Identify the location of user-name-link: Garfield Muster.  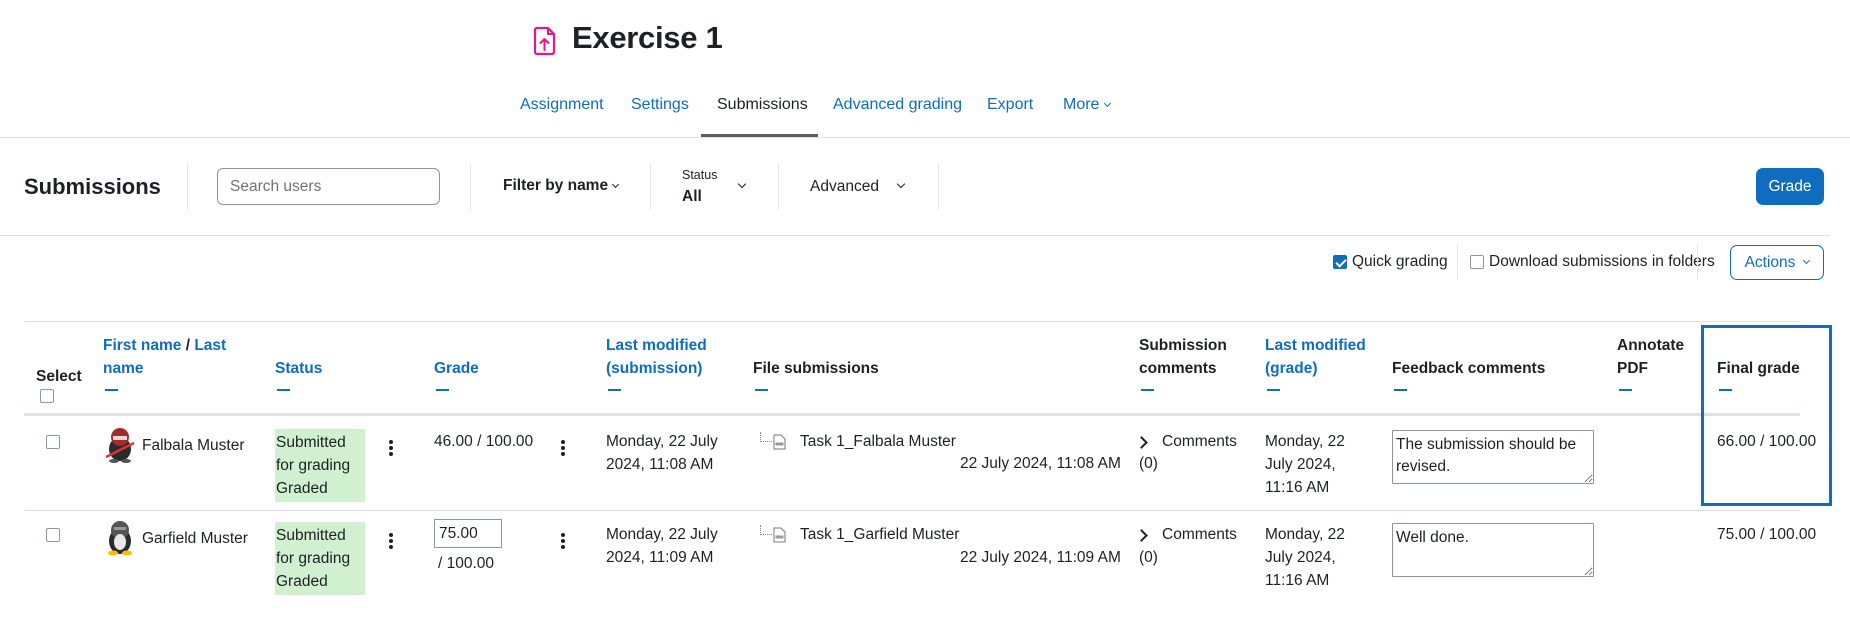
(195, 538).